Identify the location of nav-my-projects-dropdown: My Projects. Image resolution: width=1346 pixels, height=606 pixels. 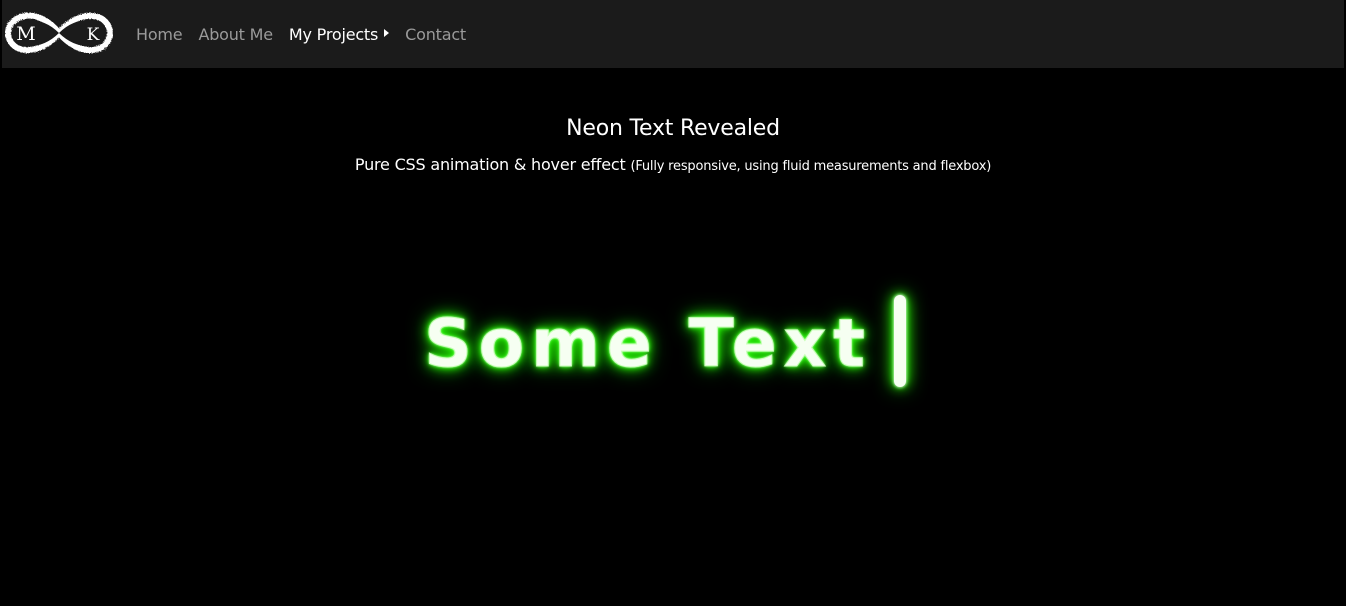
(339, 34).